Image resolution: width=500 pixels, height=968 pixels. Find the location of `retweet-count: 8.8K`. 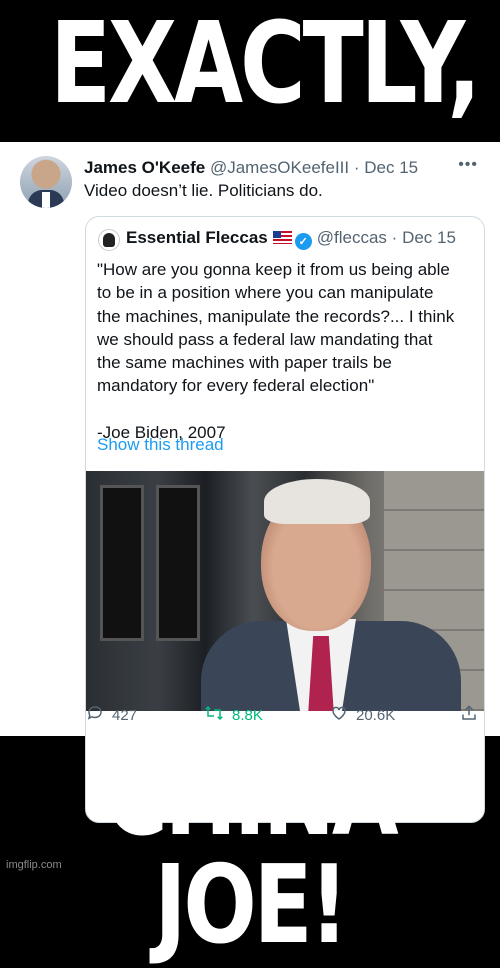

retweet-count: 8.8K is located at coordinates (247, 715).